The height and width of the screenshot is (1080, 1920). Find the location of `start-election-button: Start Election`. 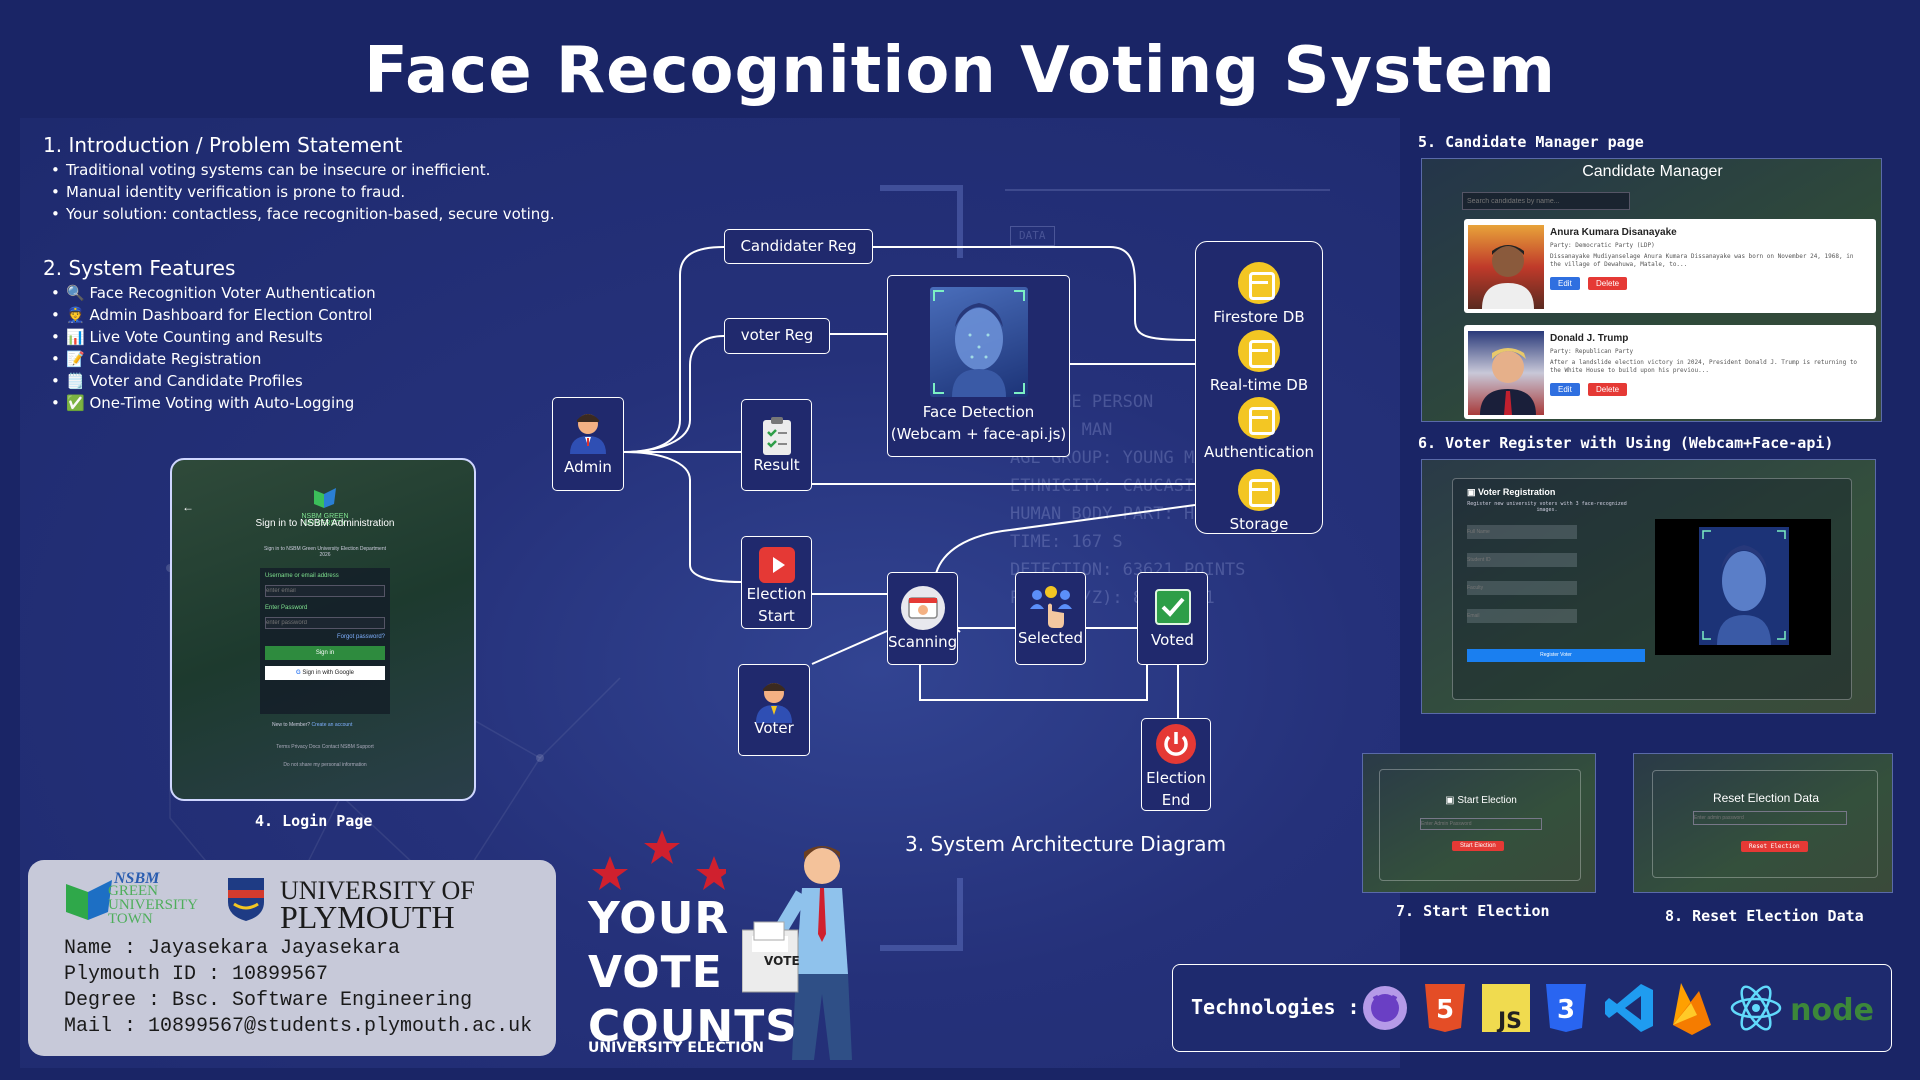

start-election-button: Start Election is located at coordinates (1478, 846).